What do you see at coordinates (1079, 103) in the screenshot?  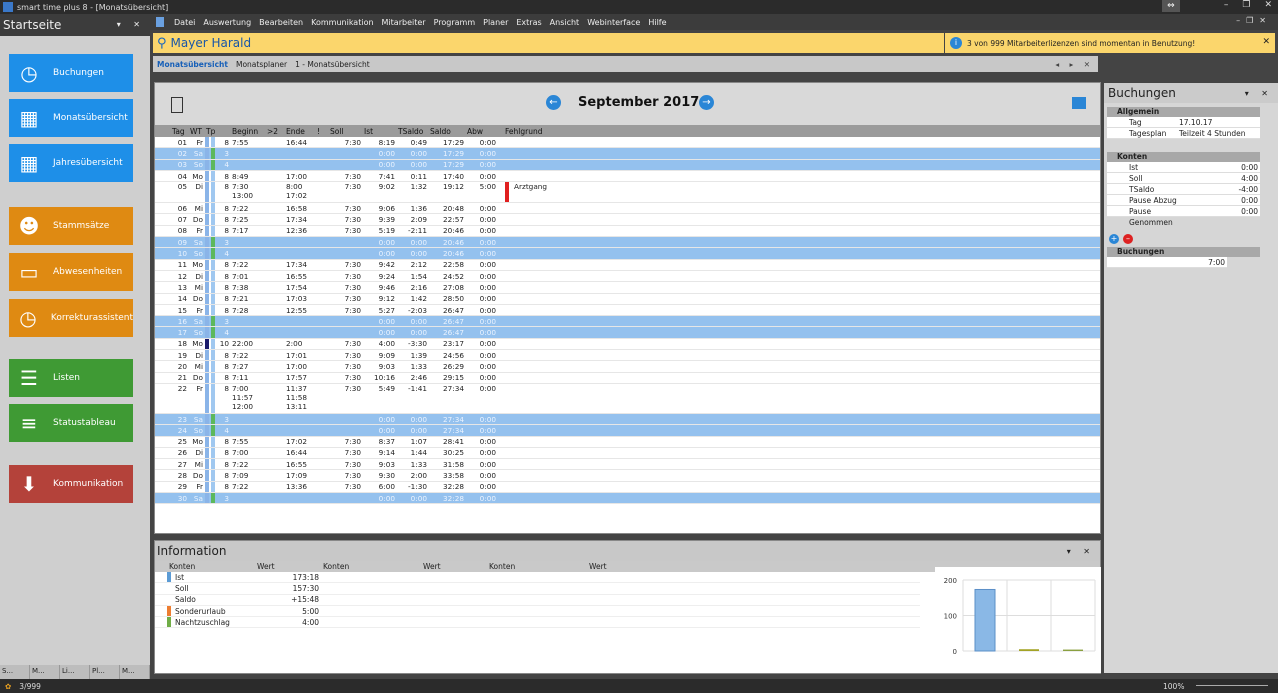 I see `print-icon` at bounding box center [1079, 103].